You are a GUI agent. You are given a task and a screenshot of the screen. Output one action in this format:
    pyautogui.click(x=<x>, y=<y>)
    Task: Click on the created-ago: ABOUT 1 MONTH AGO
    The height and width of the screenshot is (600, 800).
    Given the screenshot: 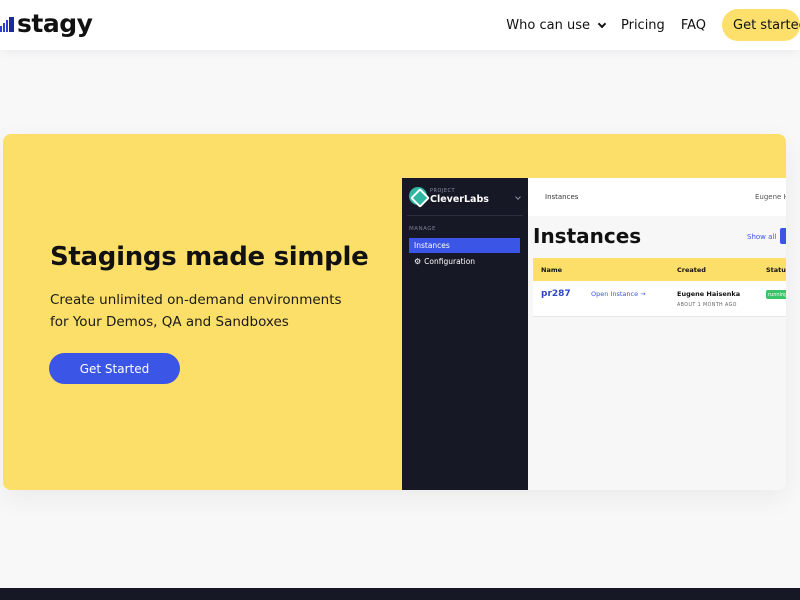 What is the action you would take?
    pyautogui.click(x=707, y=305)
    